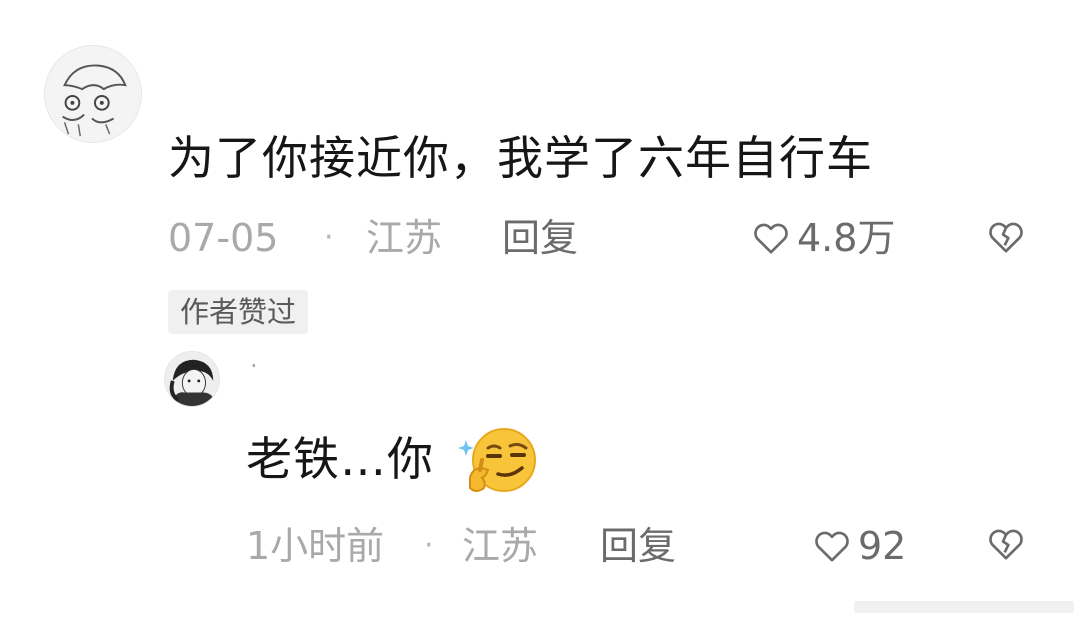  Describe the element at coordinates (846, 238) in the screenshot. I see `like-count: 4.8万` at that location.